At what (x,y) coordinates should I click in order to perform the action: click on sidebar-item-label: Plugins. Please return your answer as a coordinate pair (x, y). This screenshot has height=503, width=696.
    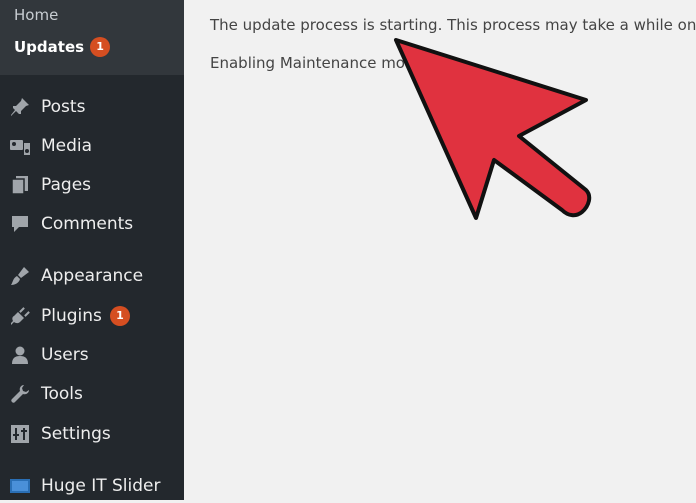
    Looking at the image, I should click on (71, 316).